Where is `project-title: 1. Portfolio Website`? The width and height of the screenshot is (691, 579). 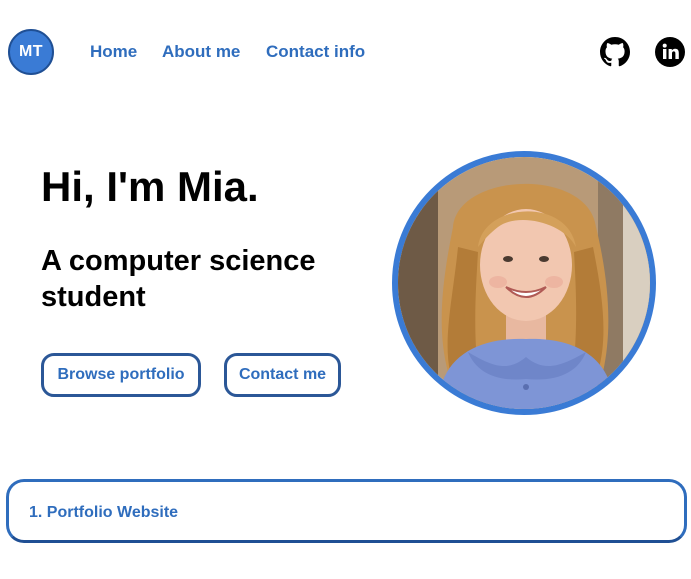
project-title: 1. Portfolio Website is located at coordinates (104, 512).